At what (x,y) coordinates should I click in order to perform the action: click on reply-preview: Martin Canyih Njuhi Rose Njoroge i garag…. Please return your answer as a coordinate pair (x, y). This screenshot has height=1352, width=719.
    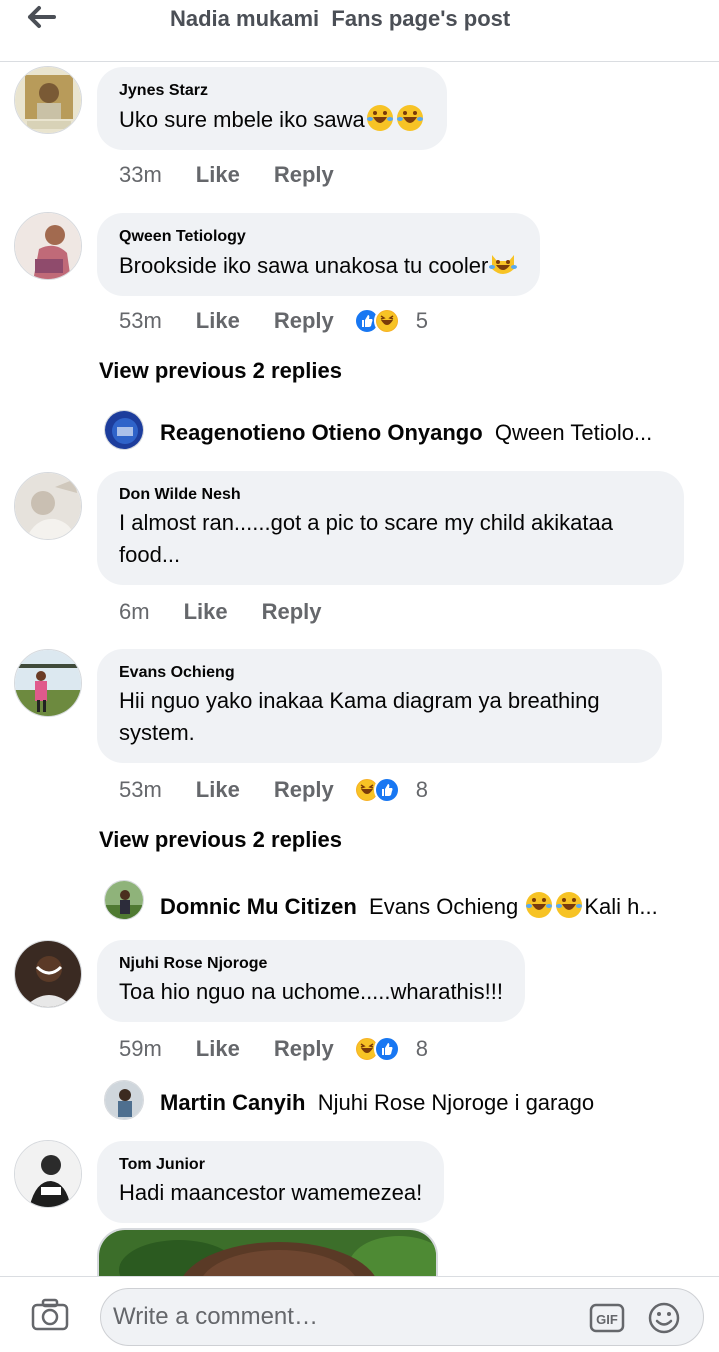
    Looking at the image, I should click on (430, 1103).